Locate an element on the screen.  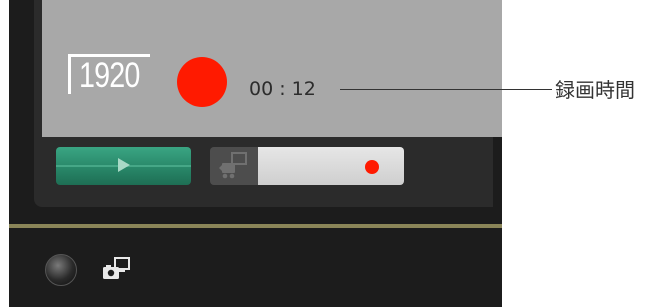
resolution-value: 1920 is located at coordinates (109, 75).